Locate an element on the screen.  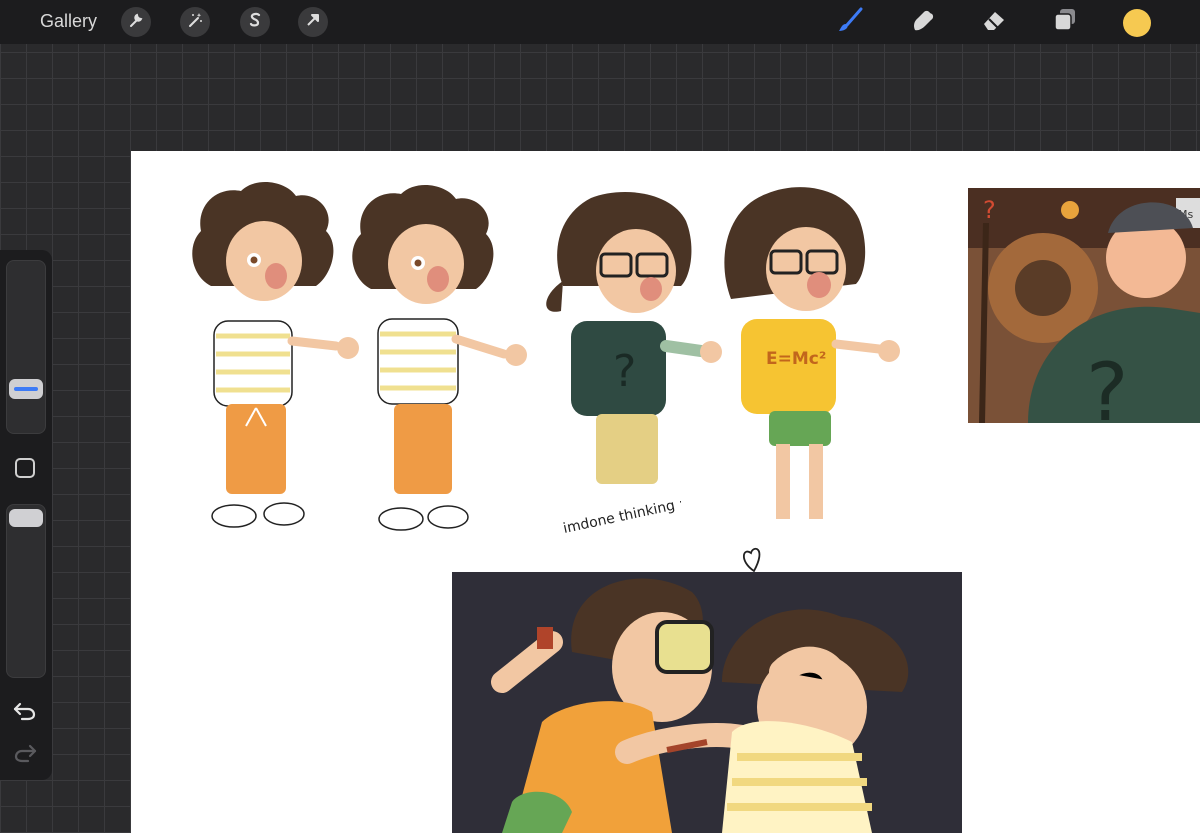
selection-s-icon is located at coordinates (255, 22).